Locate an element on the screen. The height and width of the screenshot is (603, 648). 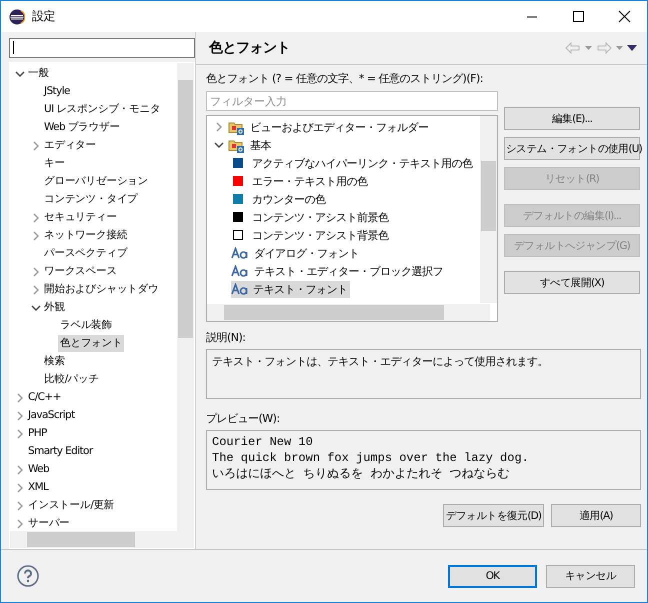
tree-item: 一般 is located at coordinates (38, 73).